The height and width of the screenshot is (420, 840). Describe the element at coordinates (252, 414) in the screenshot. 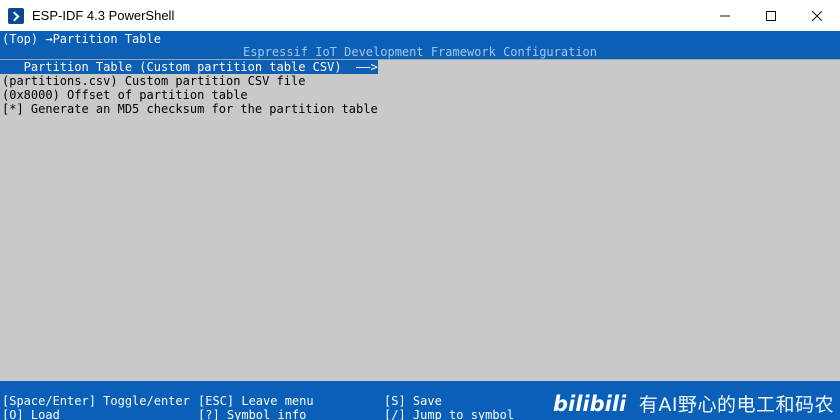

I see `hint-symbol-info: [?] Symbol info` at that location.